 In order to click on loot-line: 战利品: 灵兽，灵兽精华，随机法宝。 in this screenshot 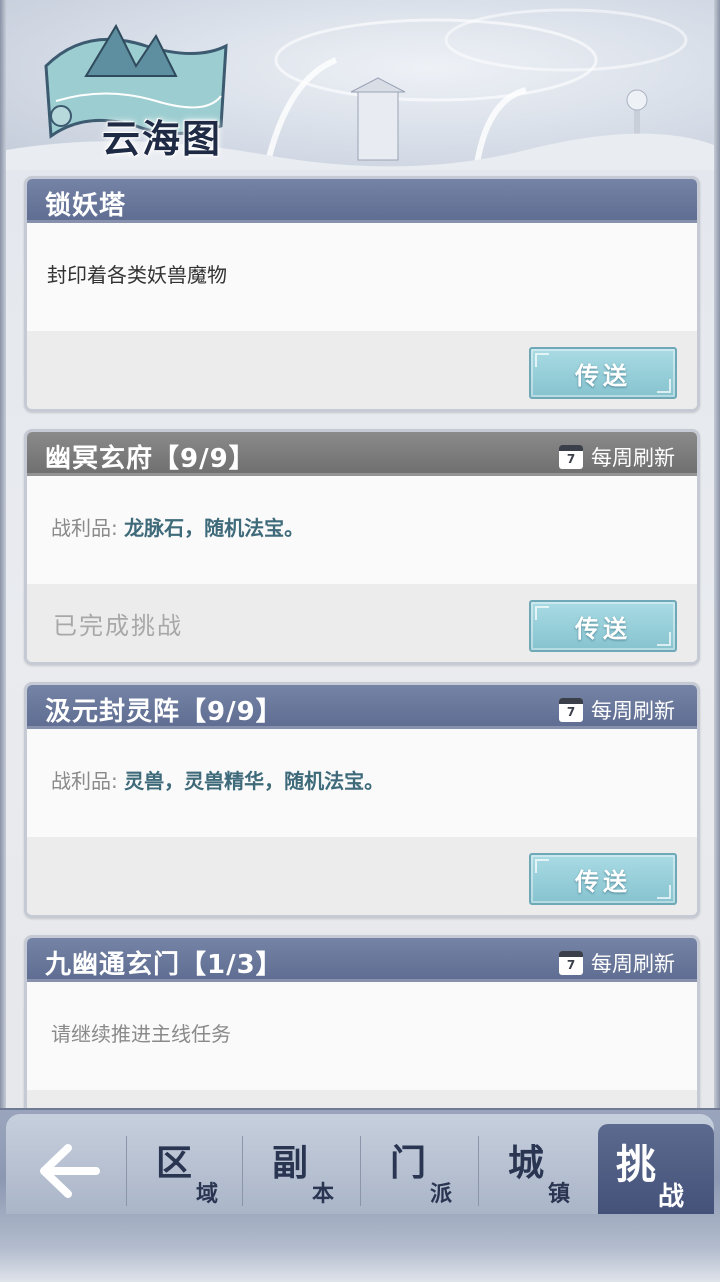, I will do `click(217, 779)`.